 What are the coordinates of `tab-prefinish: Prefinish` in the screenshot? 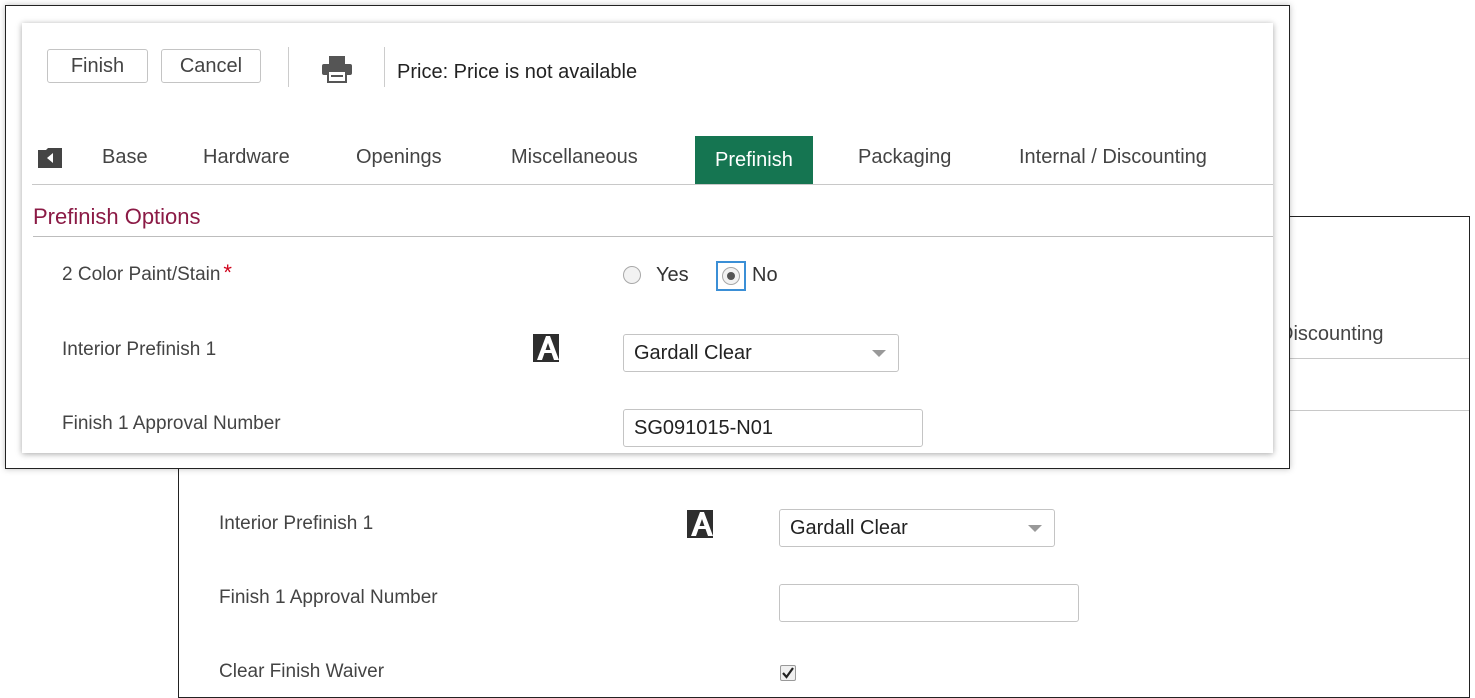 It's located at (754, 160).